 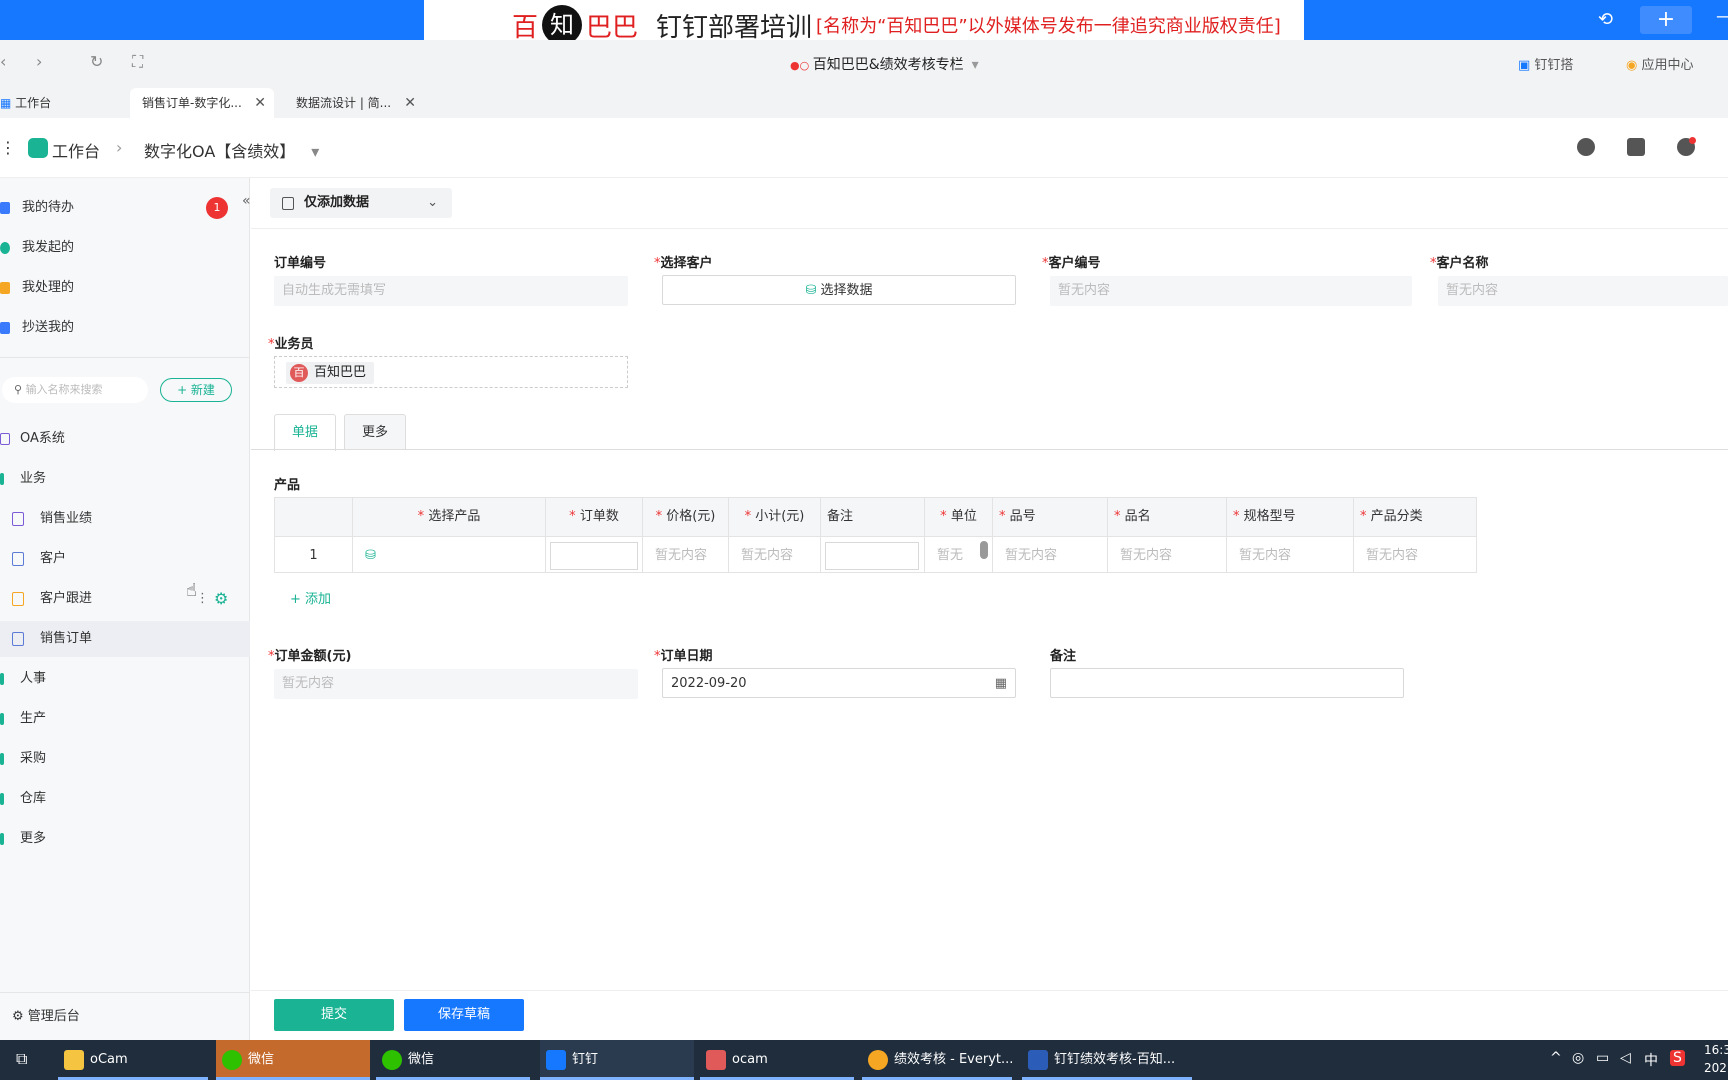 I want to click on tab-sales-order: 销售订单-数字化... ✕, so click(x=202, y=103).